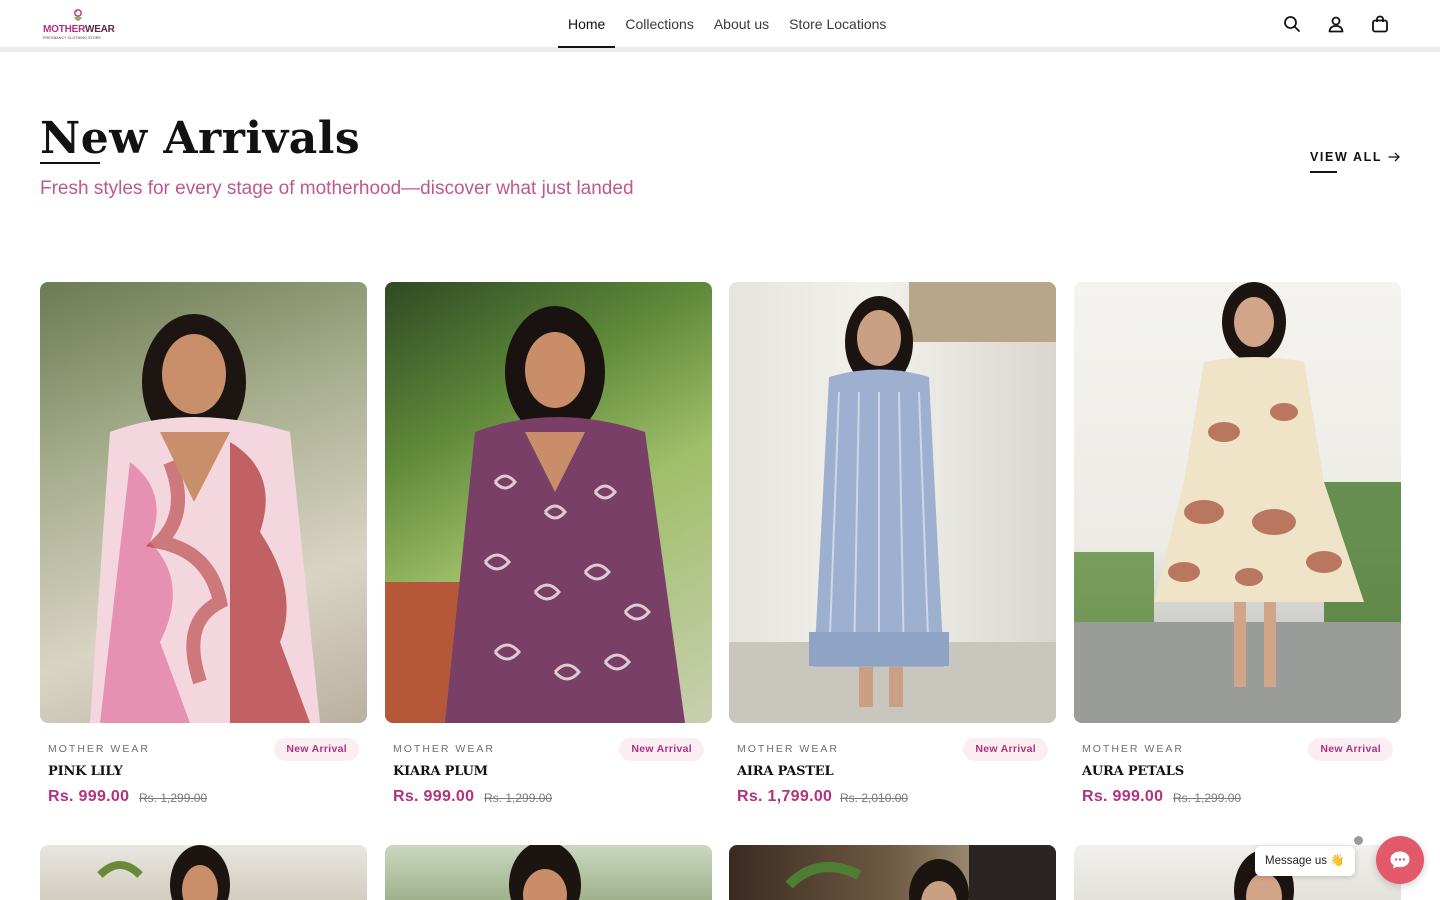  What do you see at coordinates (70, 163) in the screenshot?
I see `title-underline` at bounding box center [70, 163].